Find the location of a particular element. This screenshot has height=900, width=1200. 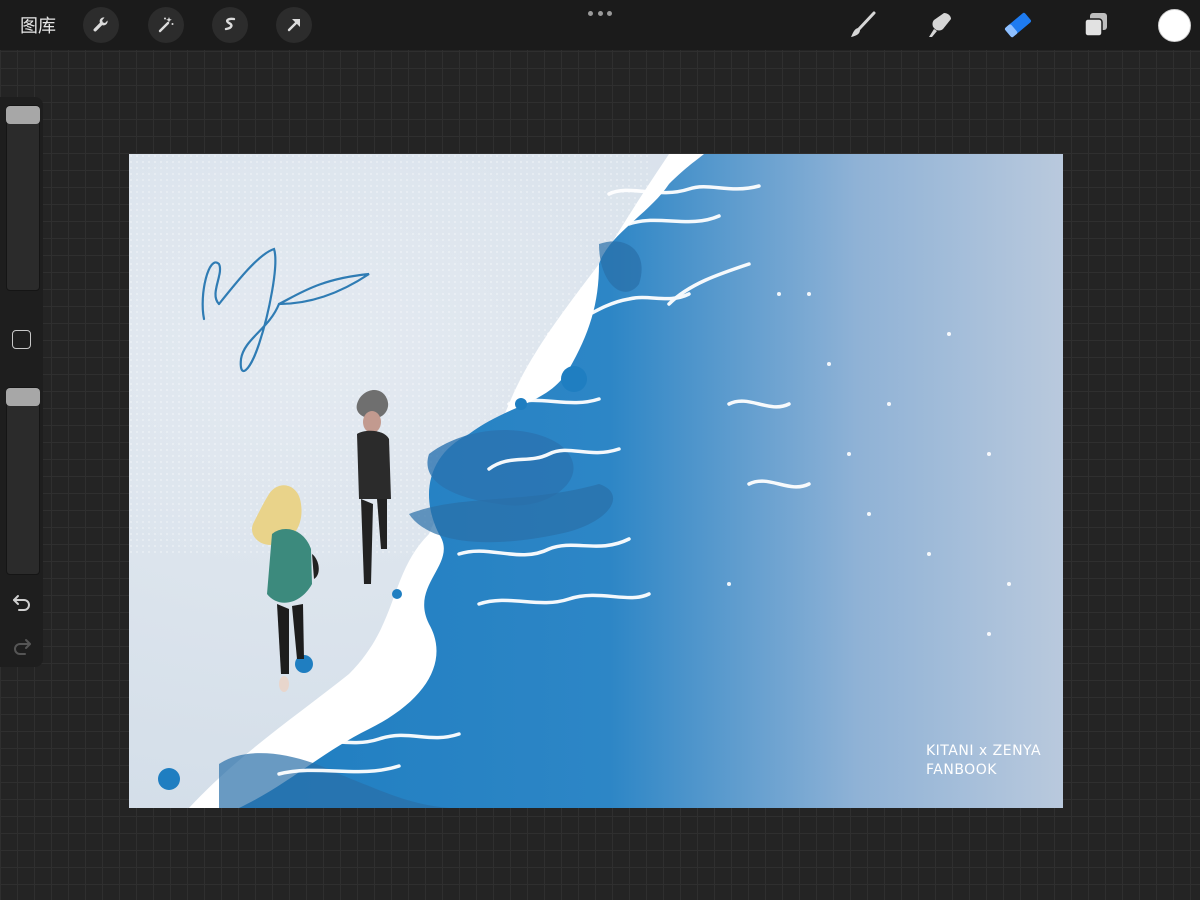

wrench-icon is located at coordinates (100, 24).